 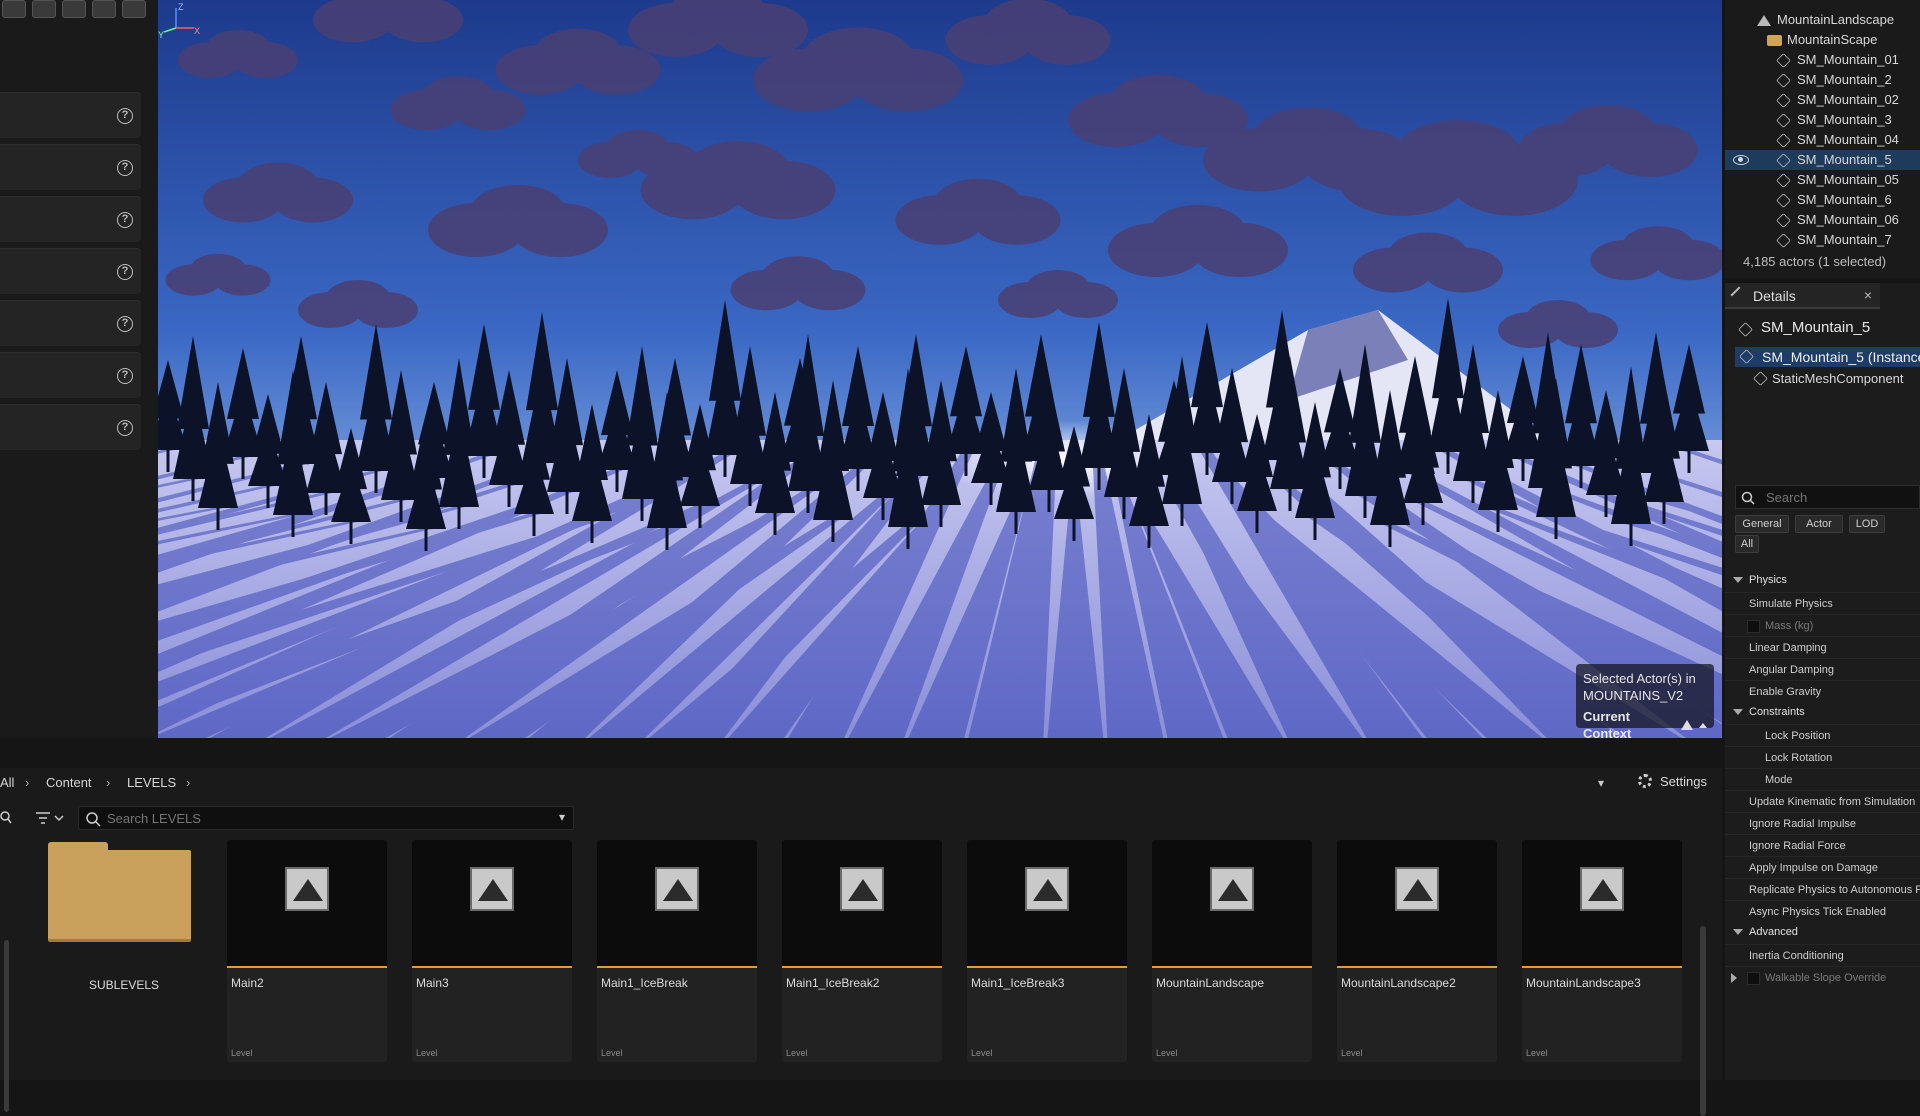 I want to click on property-row: Ignore Radial Force, so click(x=1822, y=845).